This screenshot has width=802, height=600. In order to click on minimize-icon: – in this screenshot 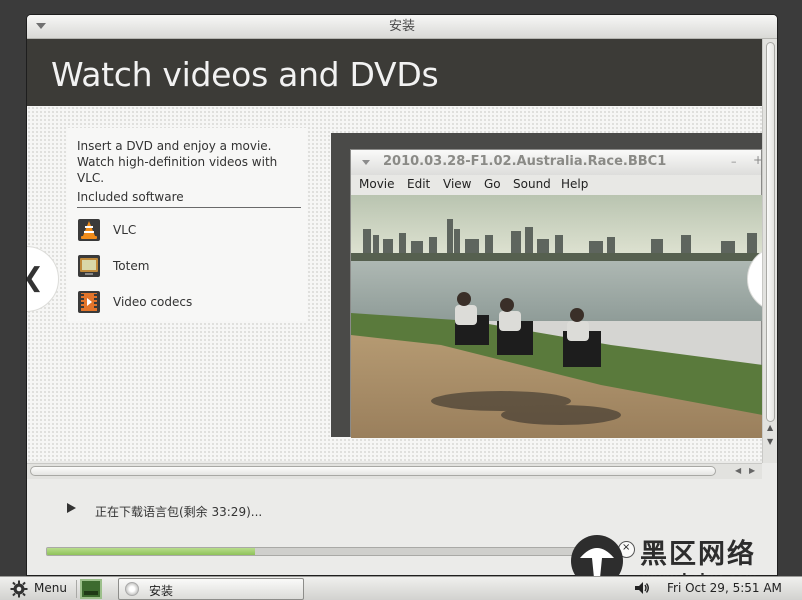, I will do `click(734, 161)`.